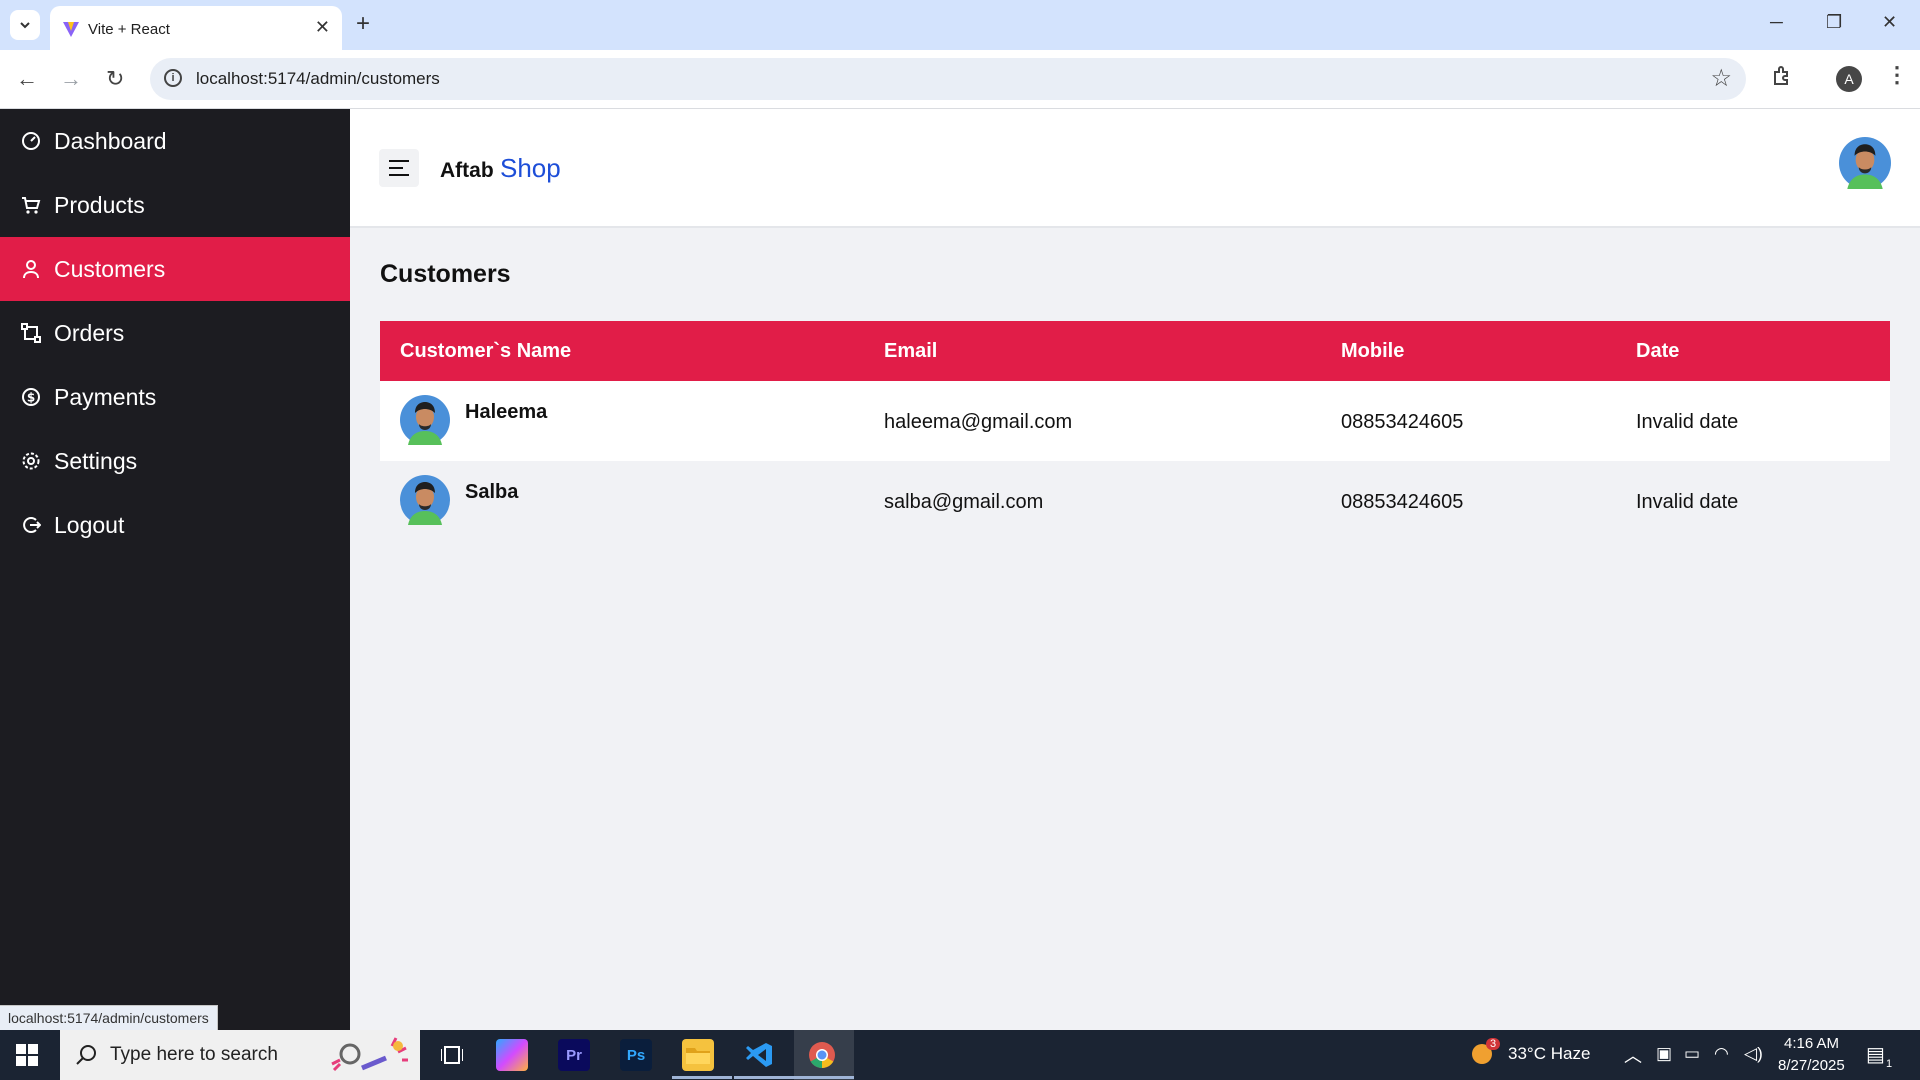 Image resolution: width=1920 pixels, height=1080 pixels. I want to click on sidebar-item-customers: Customers, so click(175, 269).